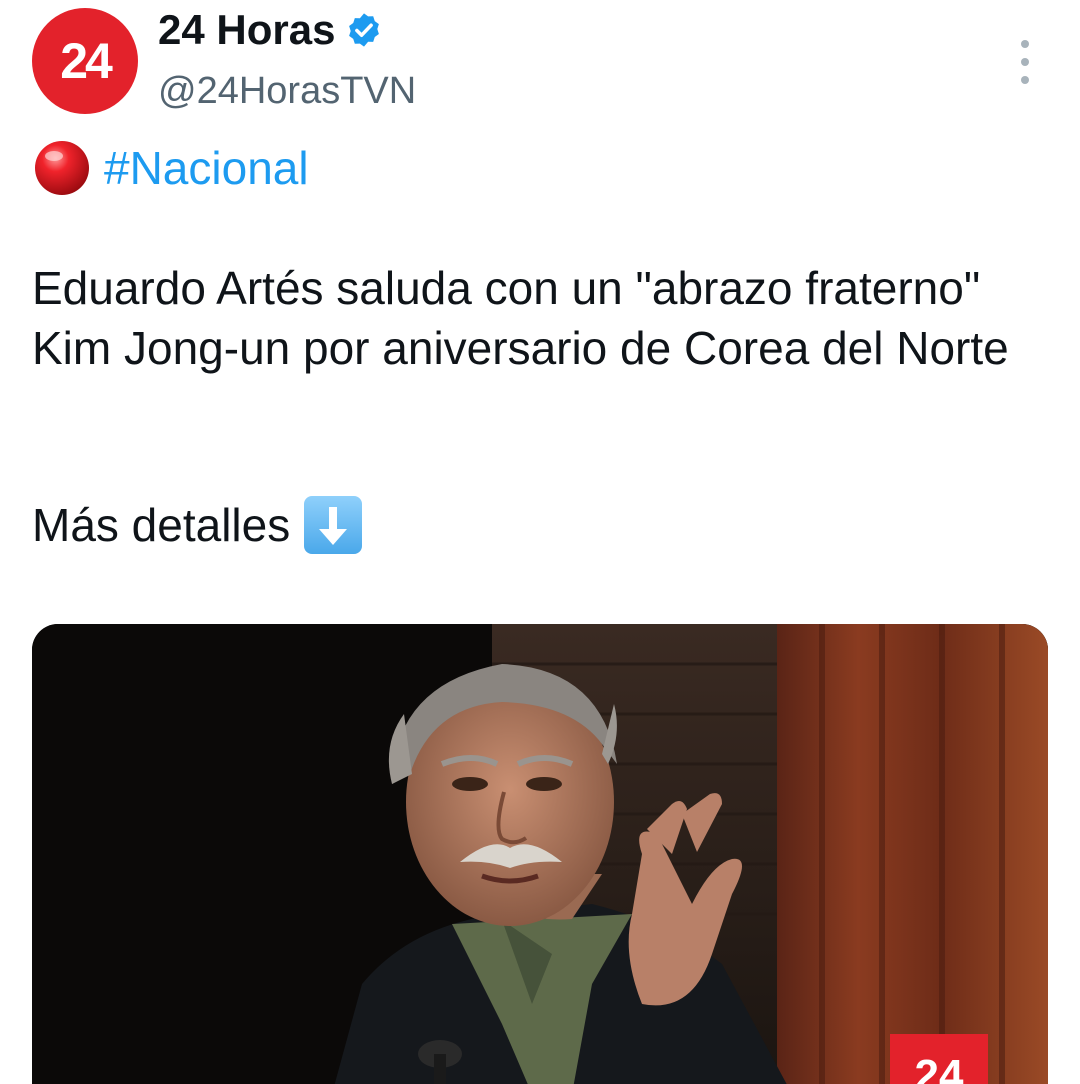 The height and width of the screenshot is (1084, 1080). I want to click on avatar: 24, so click(85, 61).